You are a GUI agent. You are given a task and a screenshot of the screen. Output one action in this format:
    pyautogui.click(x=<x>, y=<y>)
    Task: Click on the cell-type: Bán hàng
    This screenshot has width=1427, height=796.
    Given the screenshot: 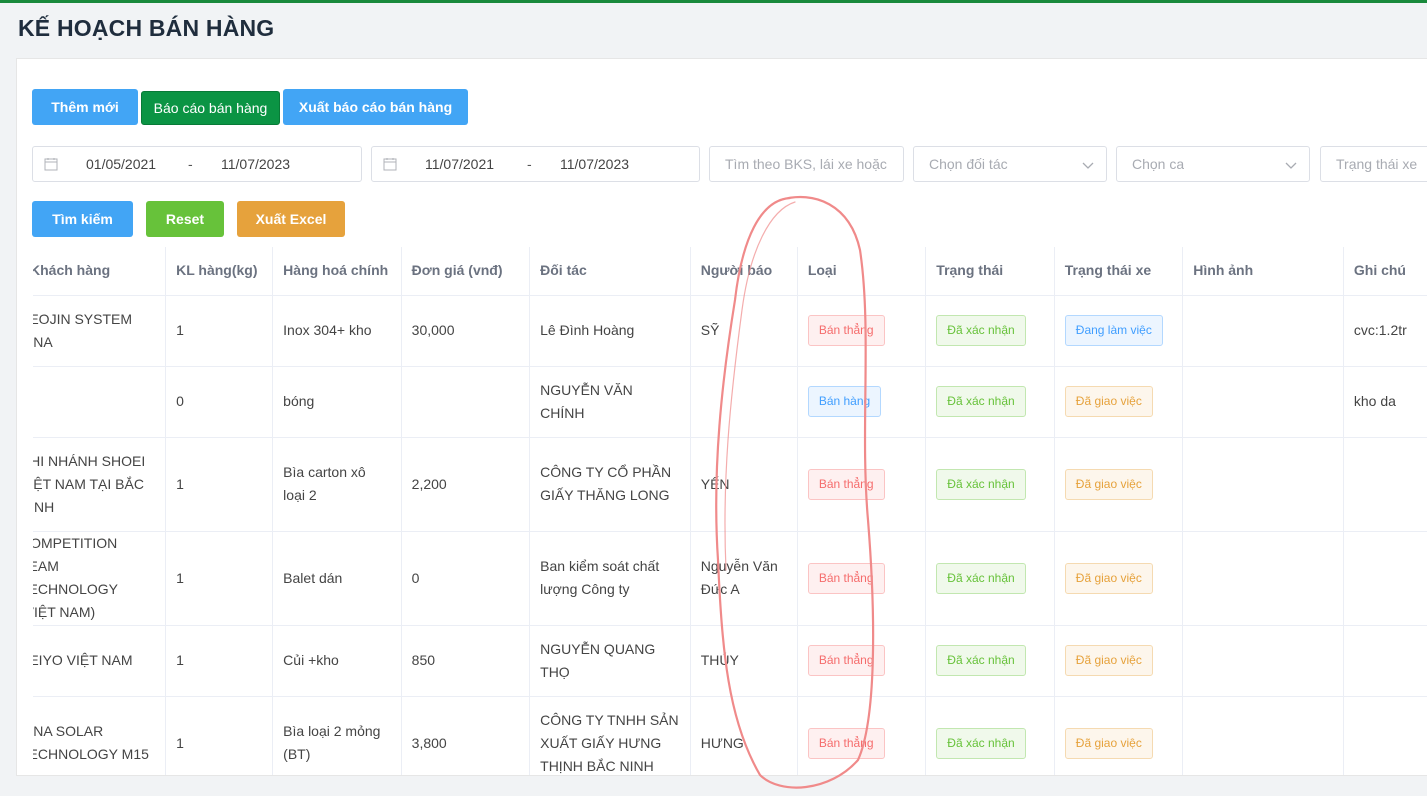 What is the action you would take?
    pyautogui.click(x=862, y=402)
    